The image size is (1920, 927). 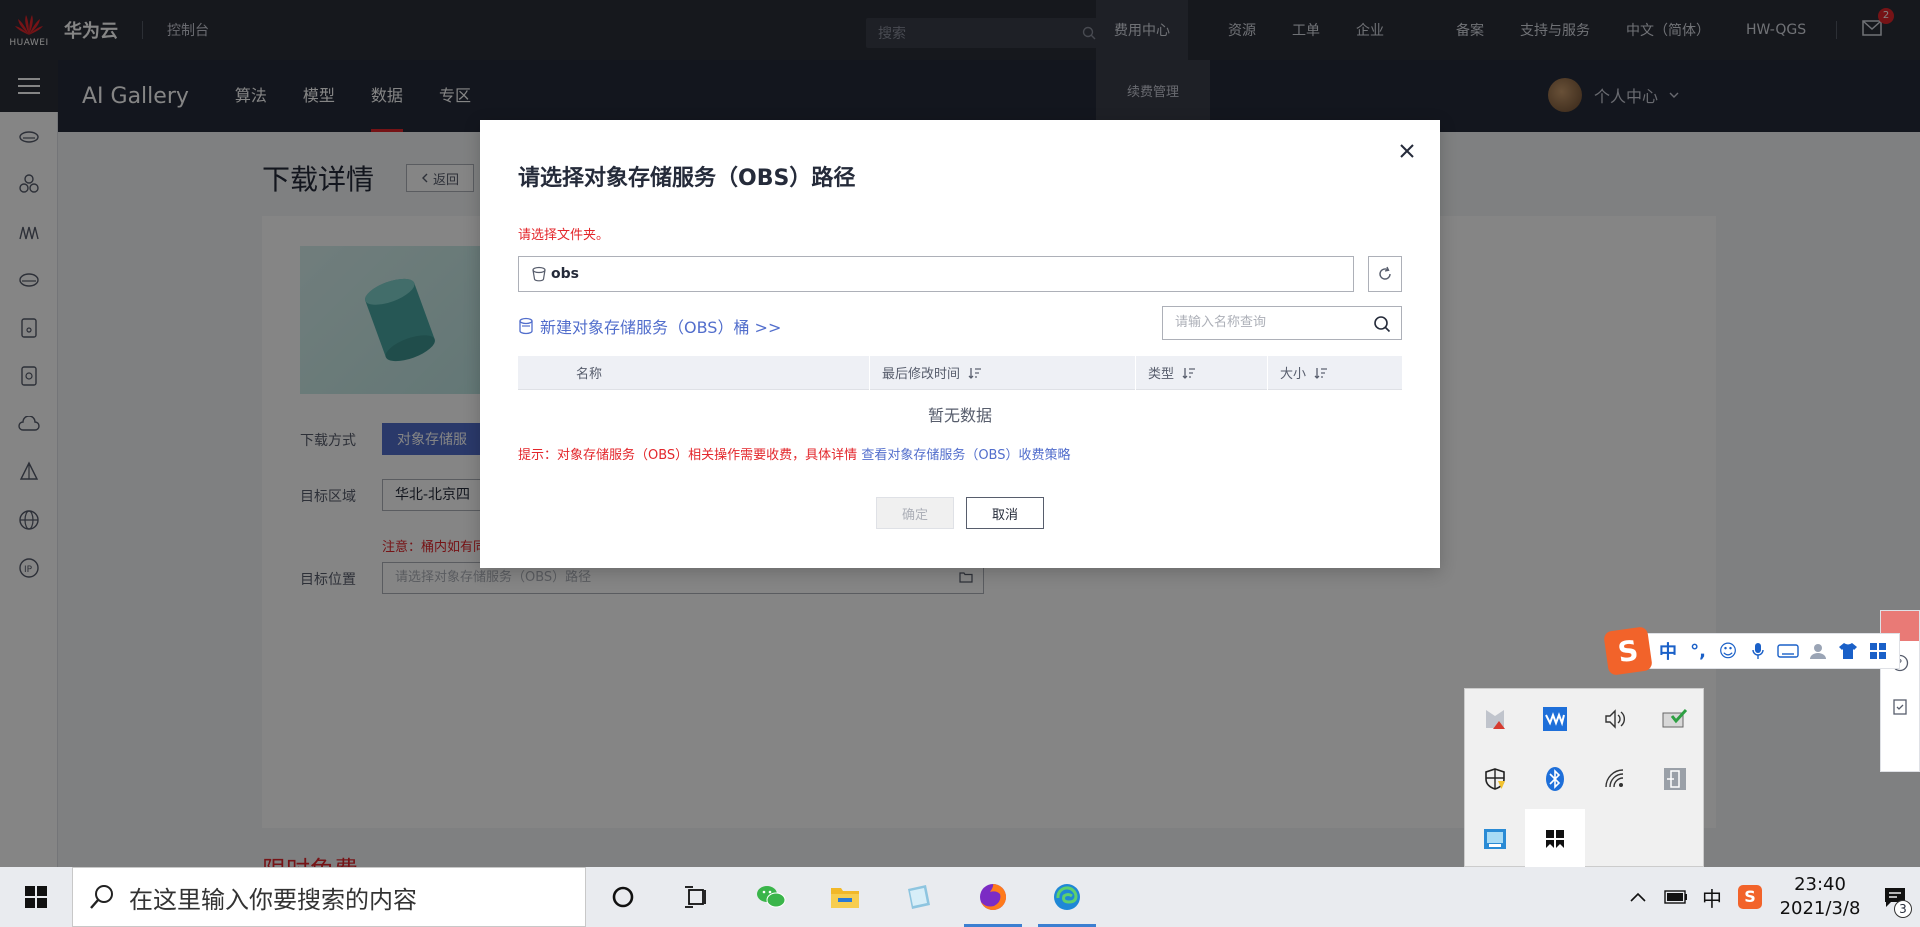 I want to click on ime-controls: 中 °, ☺, so click(x=1773, y=651).